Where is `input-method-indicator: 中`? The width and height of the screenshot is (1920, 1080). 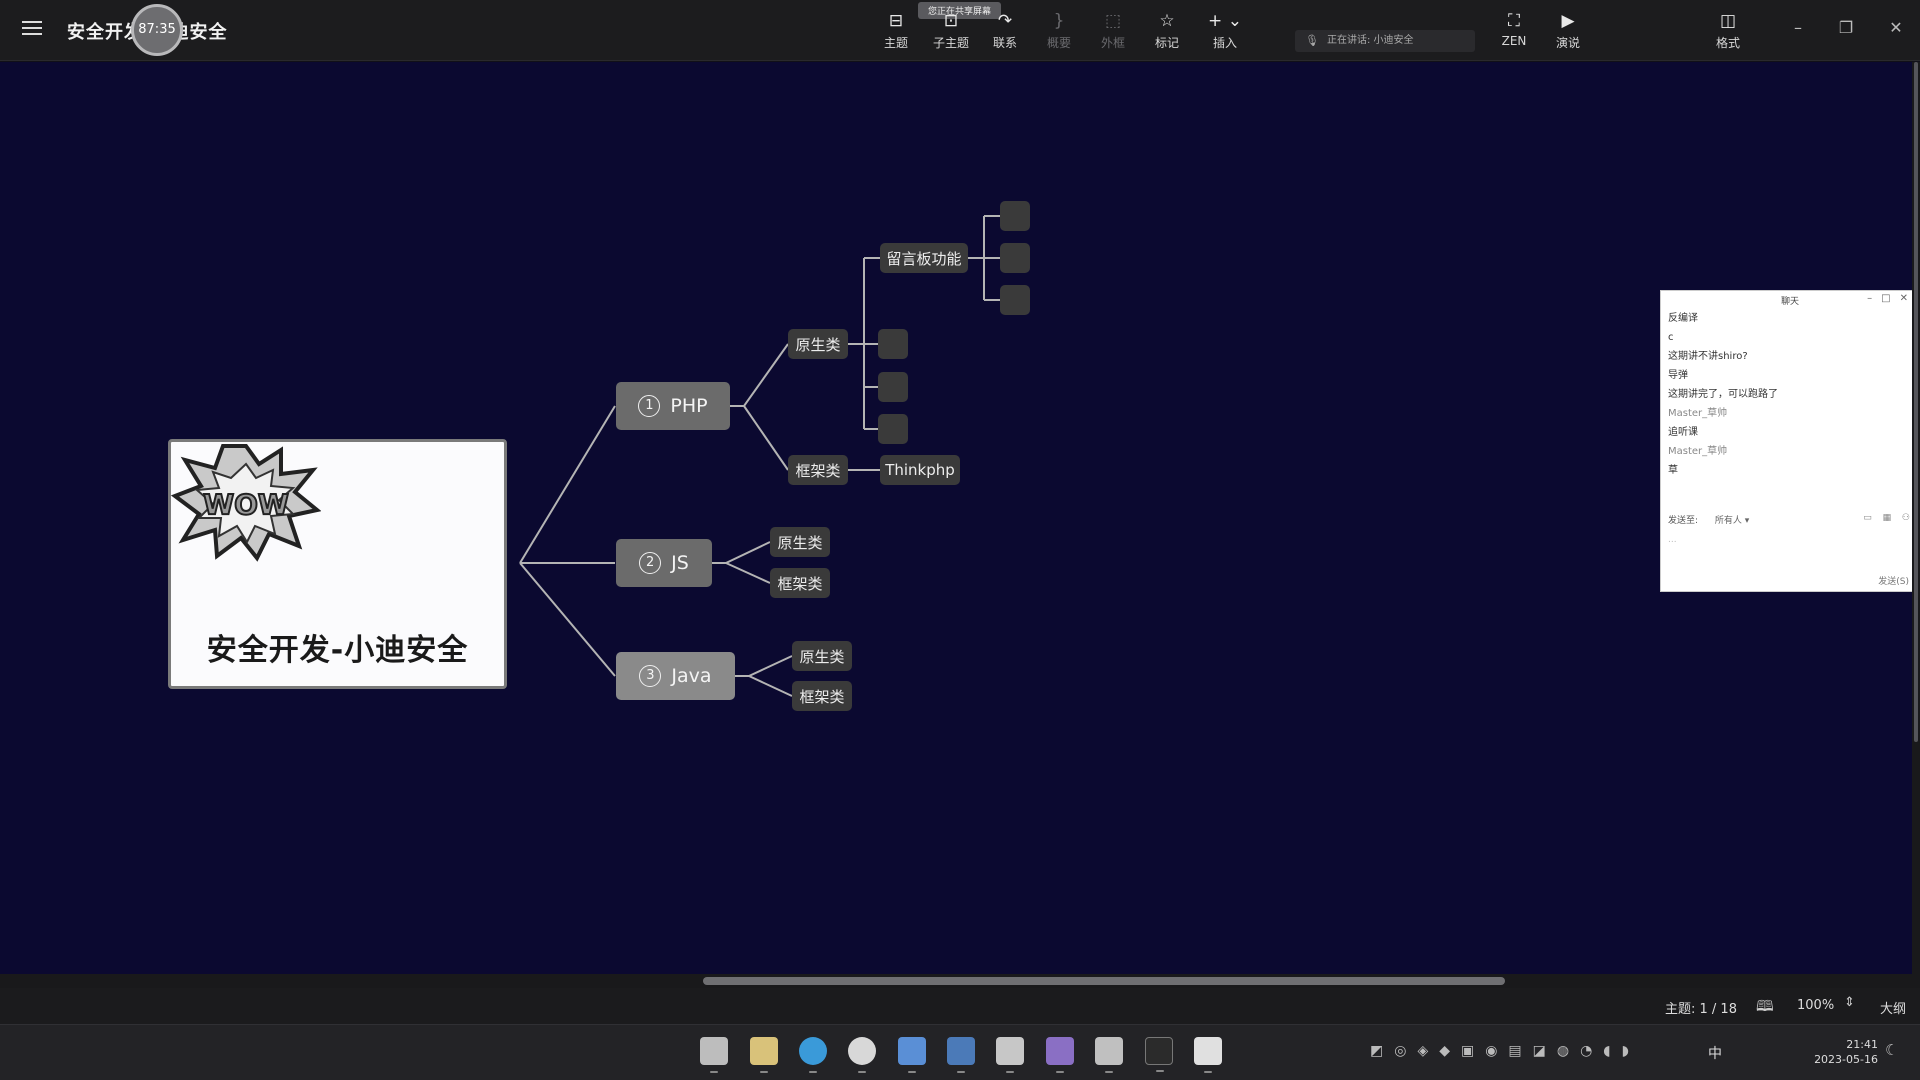 input-method-indicator: 中 is located at coordinates (1715, 1053).